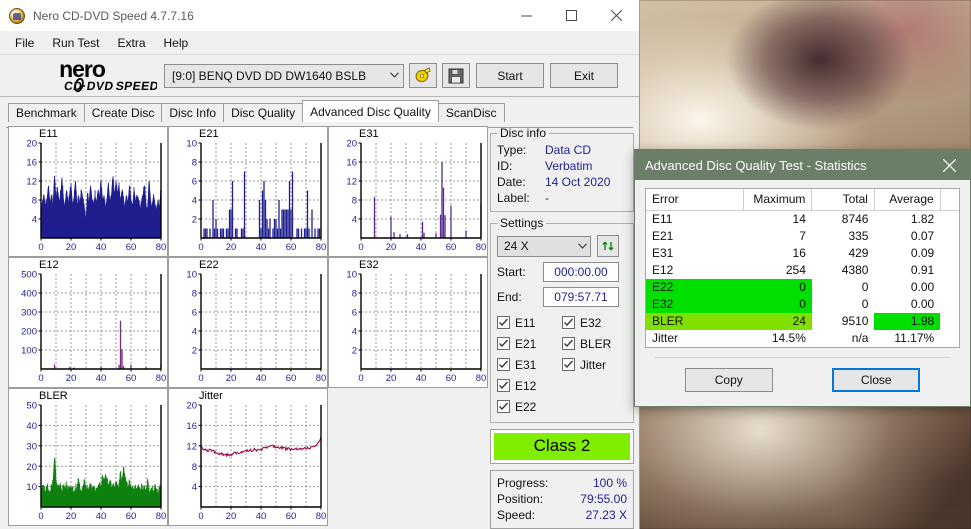 The width and height of the screenshot is (971, 529). I want to click on cell-error: E32, so click(695, 304).